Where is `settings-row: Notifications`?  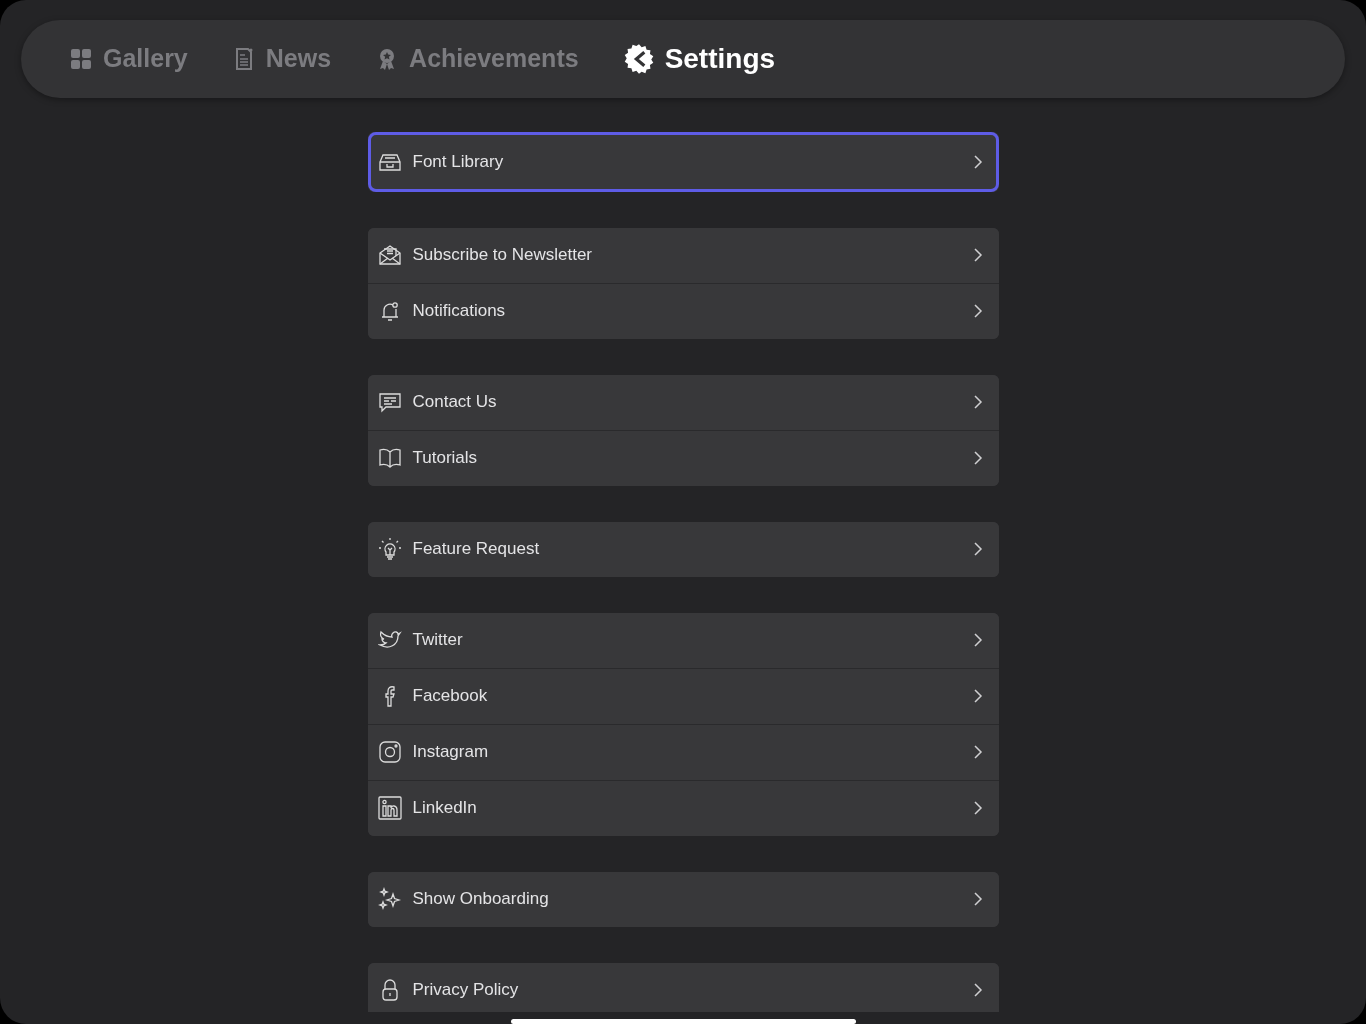
settings-row: Notifications is located at coordinates (683, 310).